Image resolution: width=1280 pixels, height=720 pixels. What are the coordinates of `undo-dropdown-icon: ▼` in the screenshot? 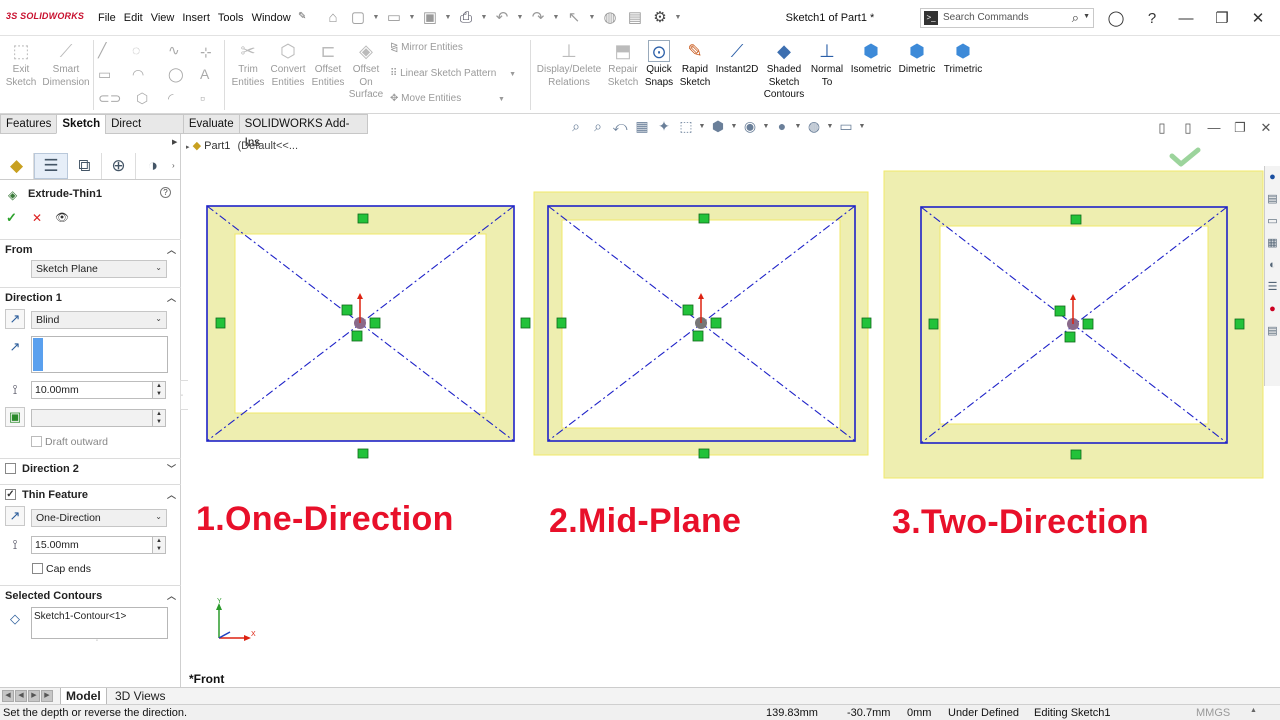 It's located at (520, 17).